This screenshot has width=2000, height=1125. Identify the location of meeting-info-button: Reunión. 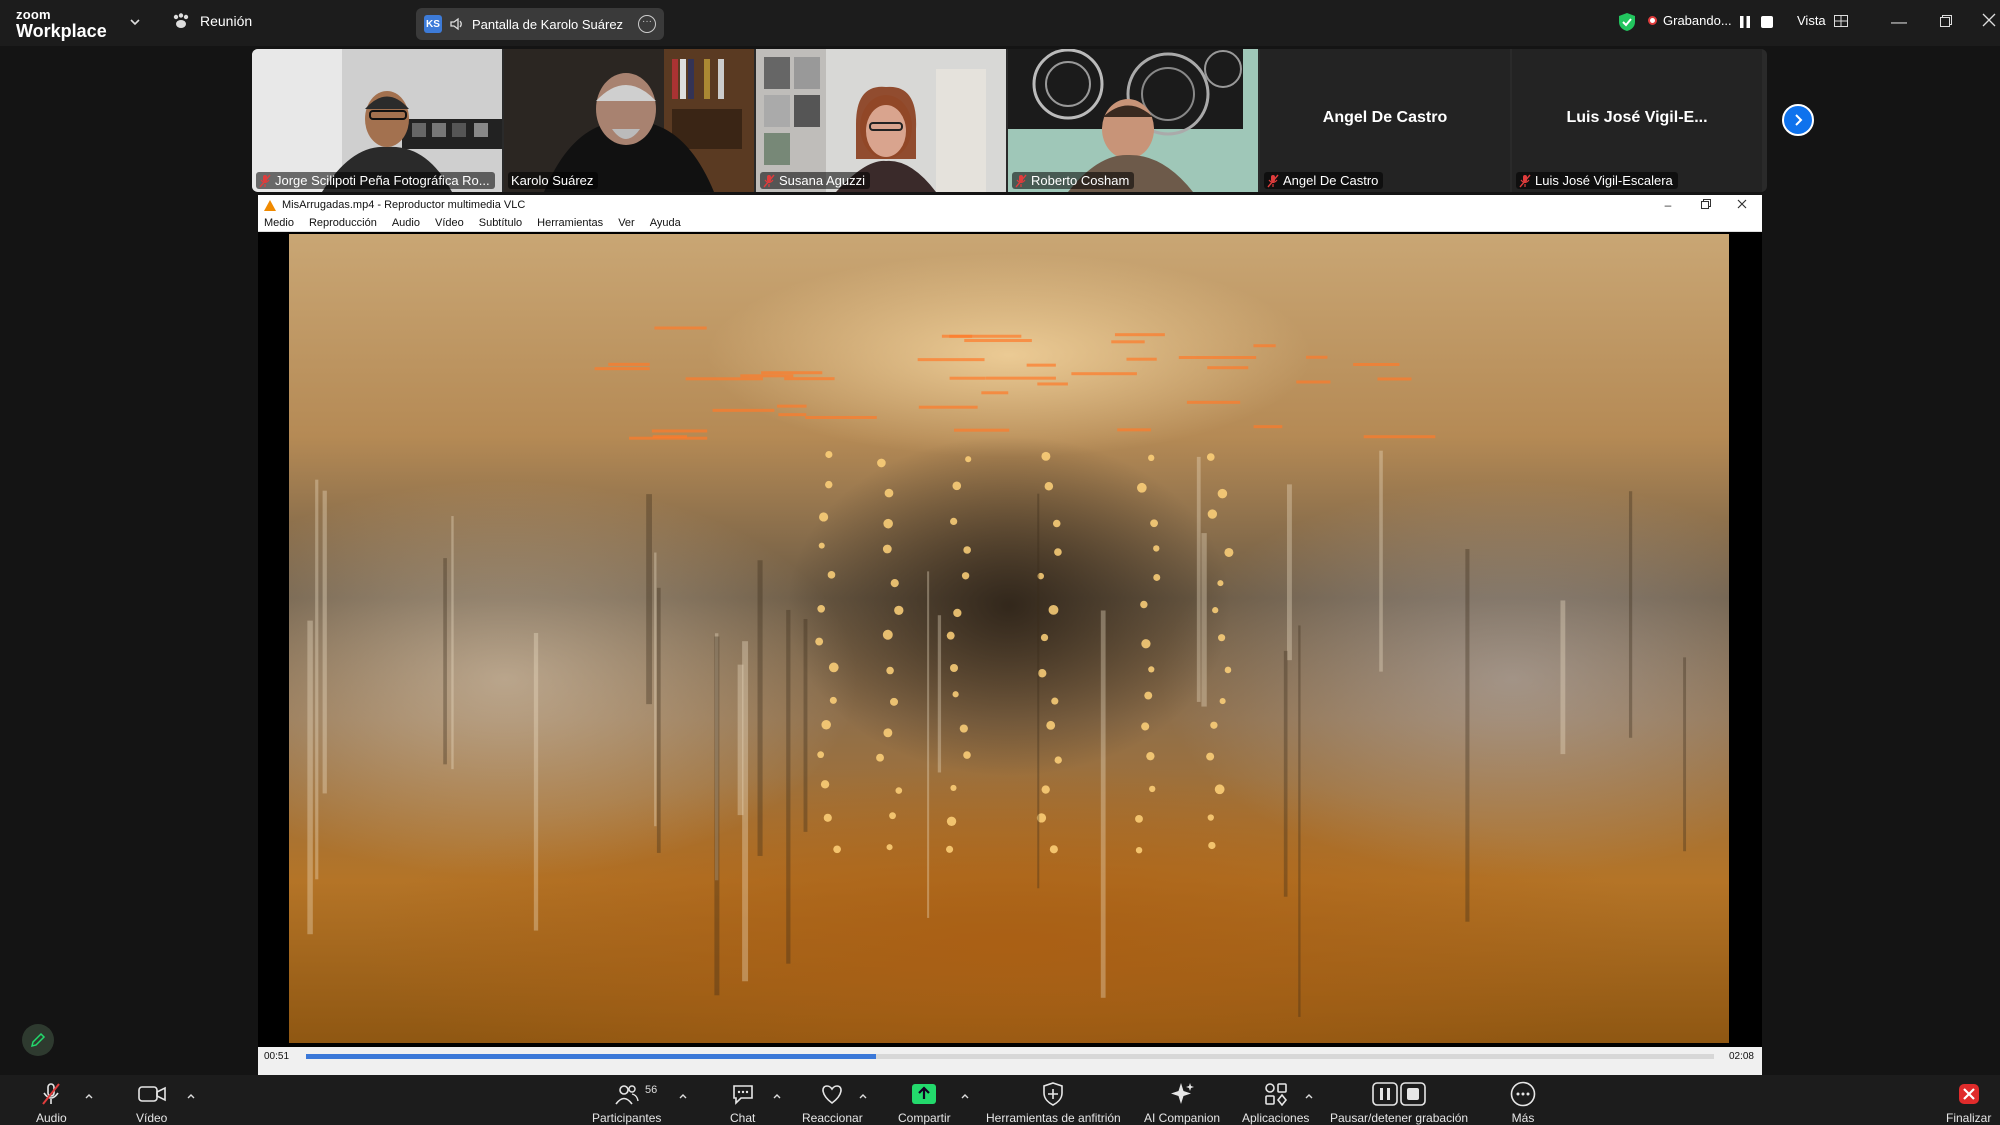
(212, 21).